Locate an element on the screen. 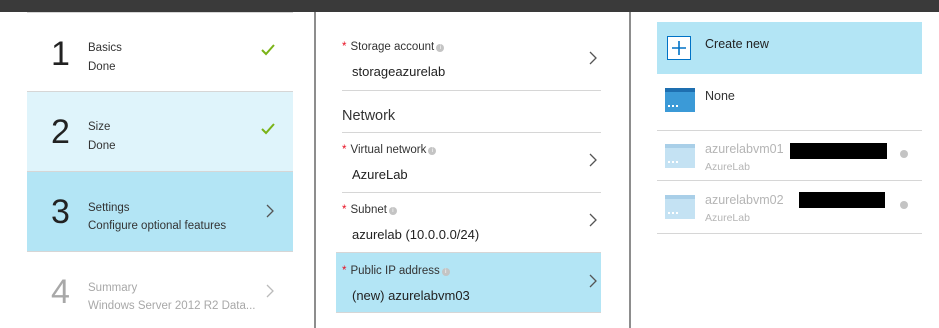 The width and height of the screenshot is (939, 328). field-label: * Storage account i is located at coordinates (393, 47).